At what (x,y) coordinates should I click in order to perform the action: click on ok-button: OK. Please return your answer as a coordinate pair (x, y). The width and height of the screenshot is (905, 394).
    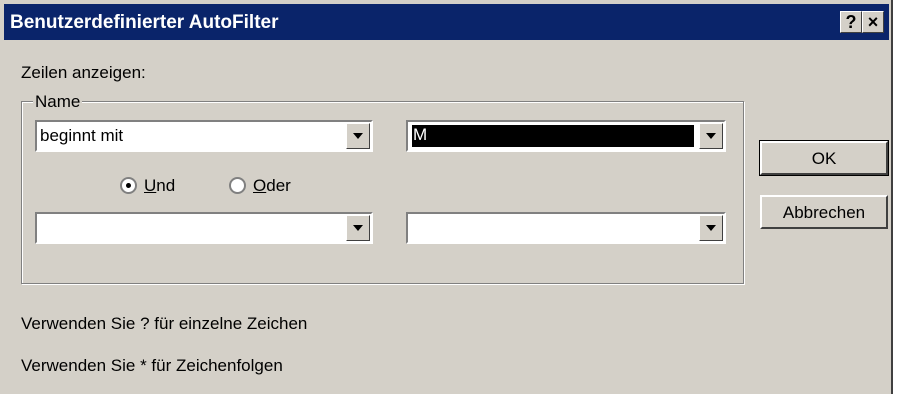
    Looking at the image, I should click on (824, 158).